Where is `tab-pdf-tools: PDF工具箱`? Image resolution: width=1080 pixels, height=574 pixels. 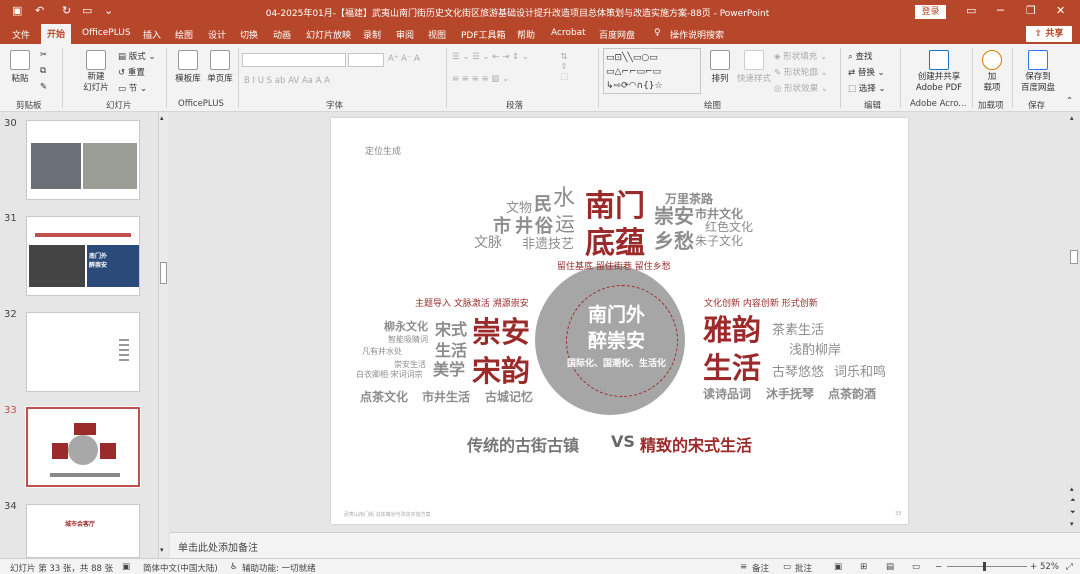 tab-pdf-tools: PDF工具箱 is located at coordinates (483, 34).